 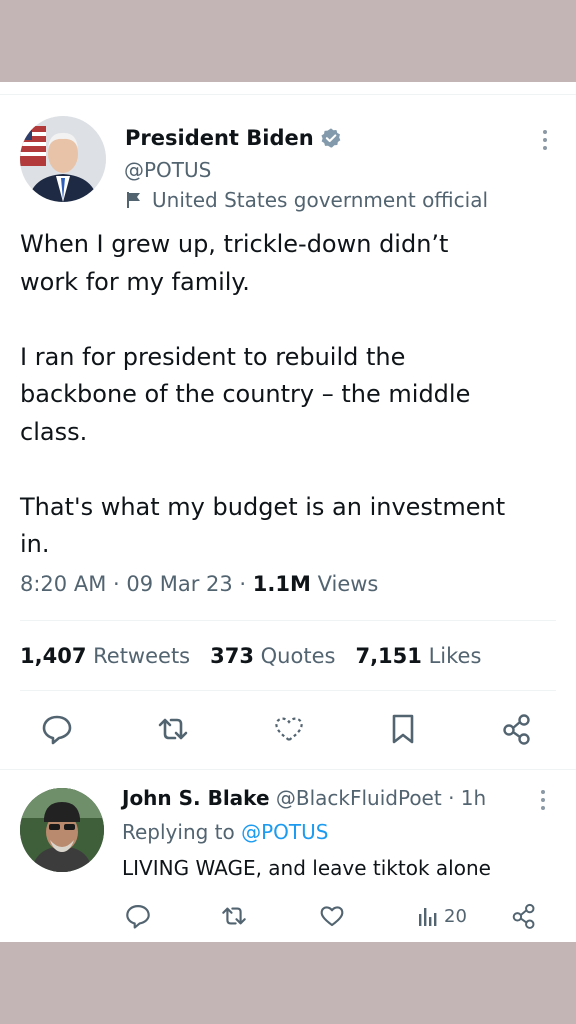 I want to click on author-name-row: President Biden, so click(x=233, y=138).